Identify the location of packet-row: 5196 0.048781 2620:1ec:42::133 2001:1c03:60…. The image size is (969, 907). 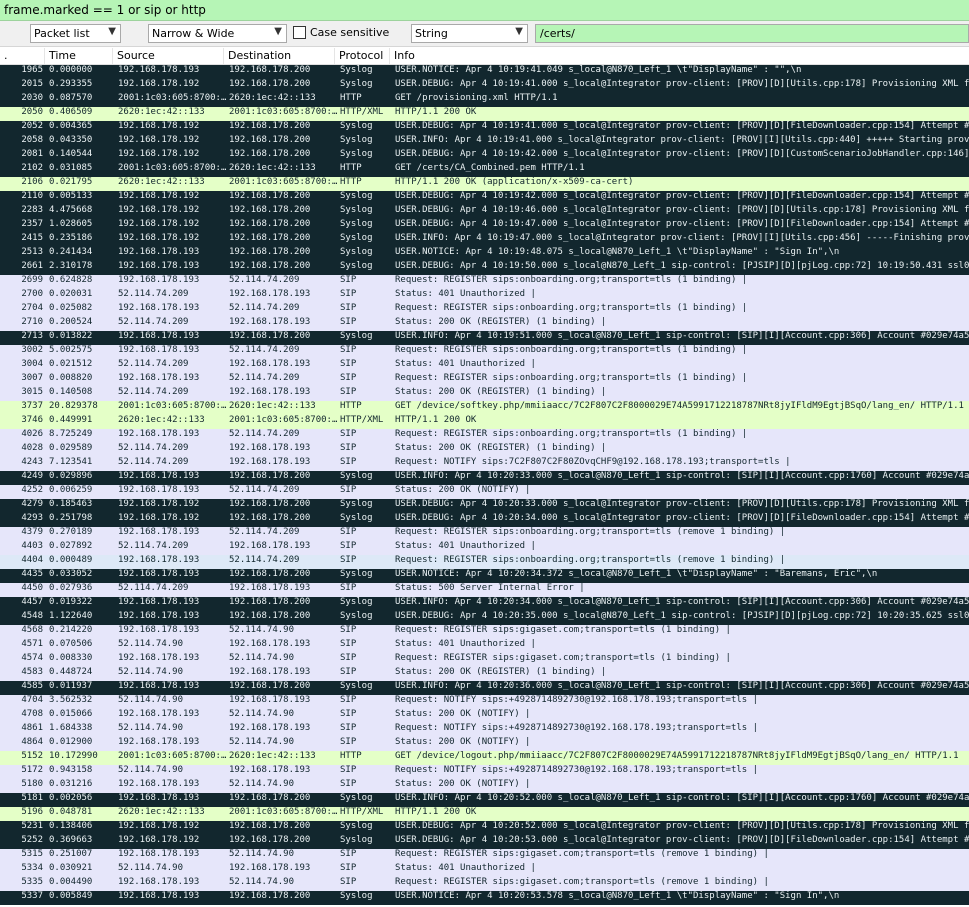
(484, 814).